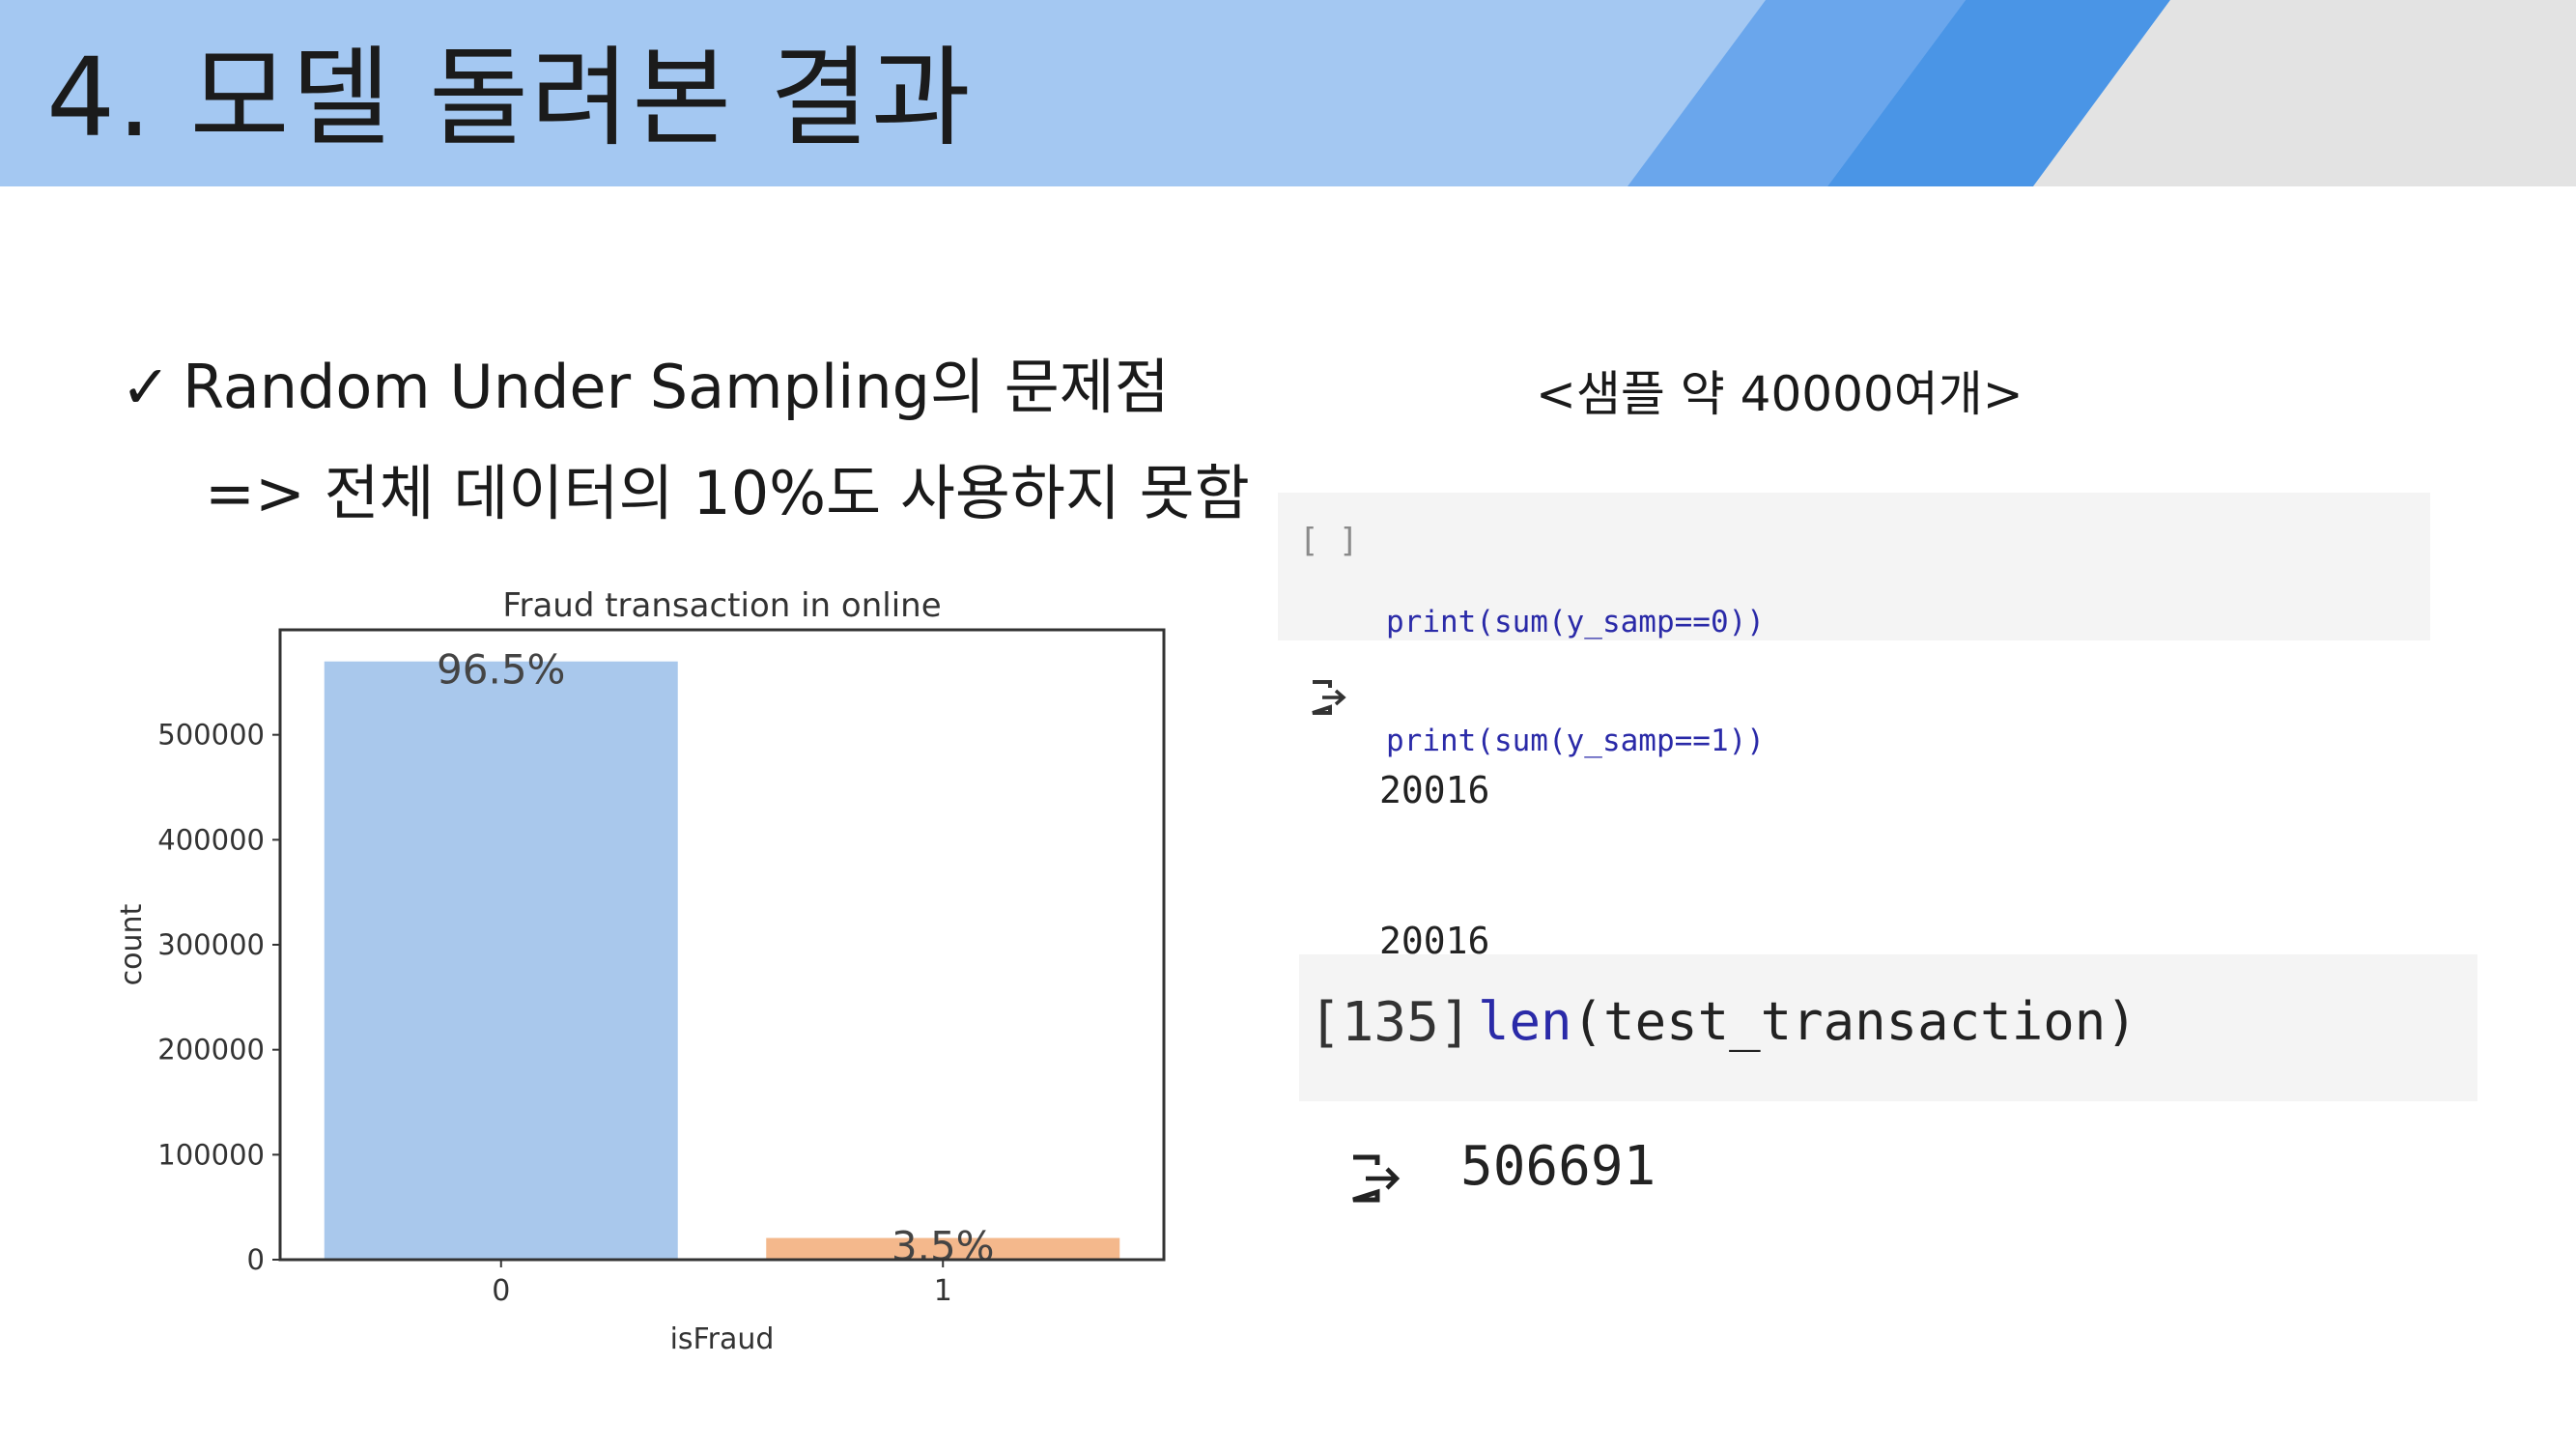  I want to click on sub-point: => 전체 데이터의 10%도 사용하지 못함, so click(727, 493).